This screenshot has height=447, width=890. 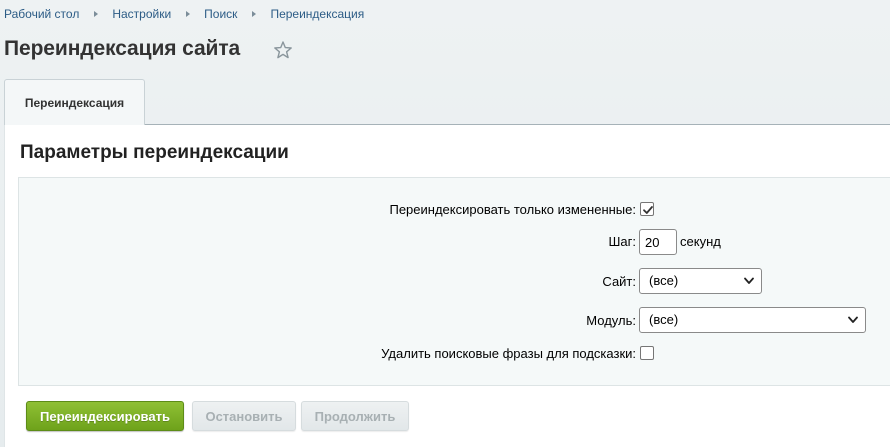 I want to click on star-icon, so click(x=283, y=50).